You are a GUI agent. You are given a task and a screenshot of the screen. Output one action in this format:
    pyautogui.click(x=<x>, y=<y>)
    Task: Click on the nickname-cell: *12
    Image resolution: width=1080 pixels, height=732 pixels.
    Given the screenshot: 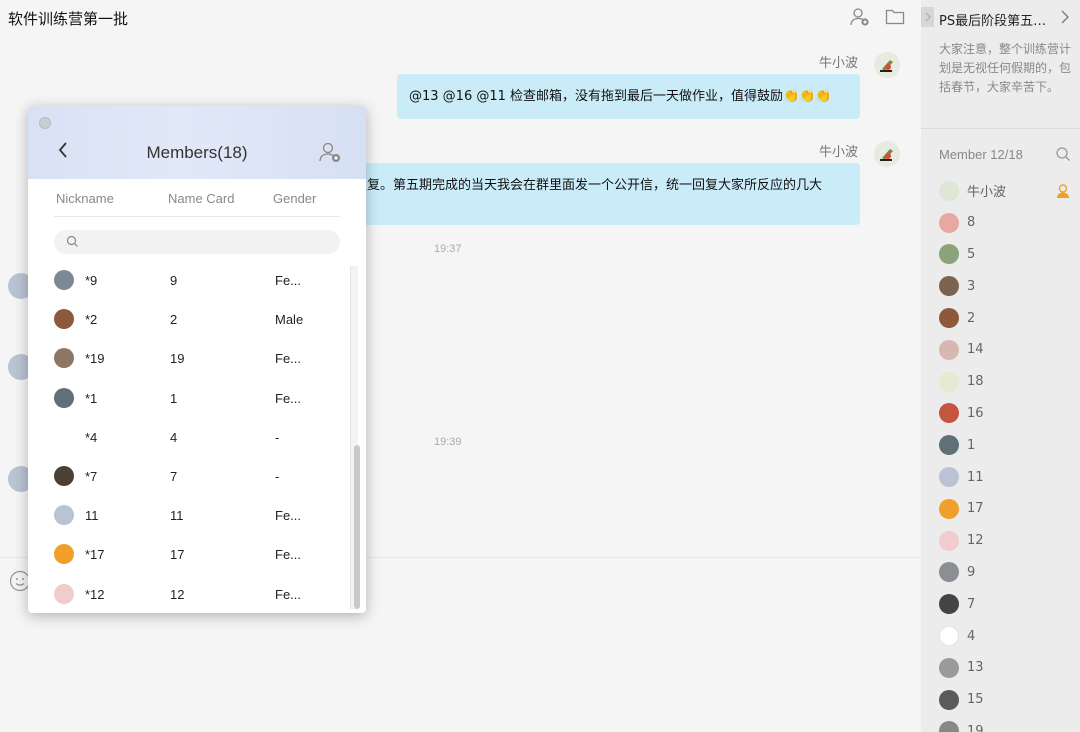 What is the action you would take?
    pyautogui.click(x=95, y=594)
    